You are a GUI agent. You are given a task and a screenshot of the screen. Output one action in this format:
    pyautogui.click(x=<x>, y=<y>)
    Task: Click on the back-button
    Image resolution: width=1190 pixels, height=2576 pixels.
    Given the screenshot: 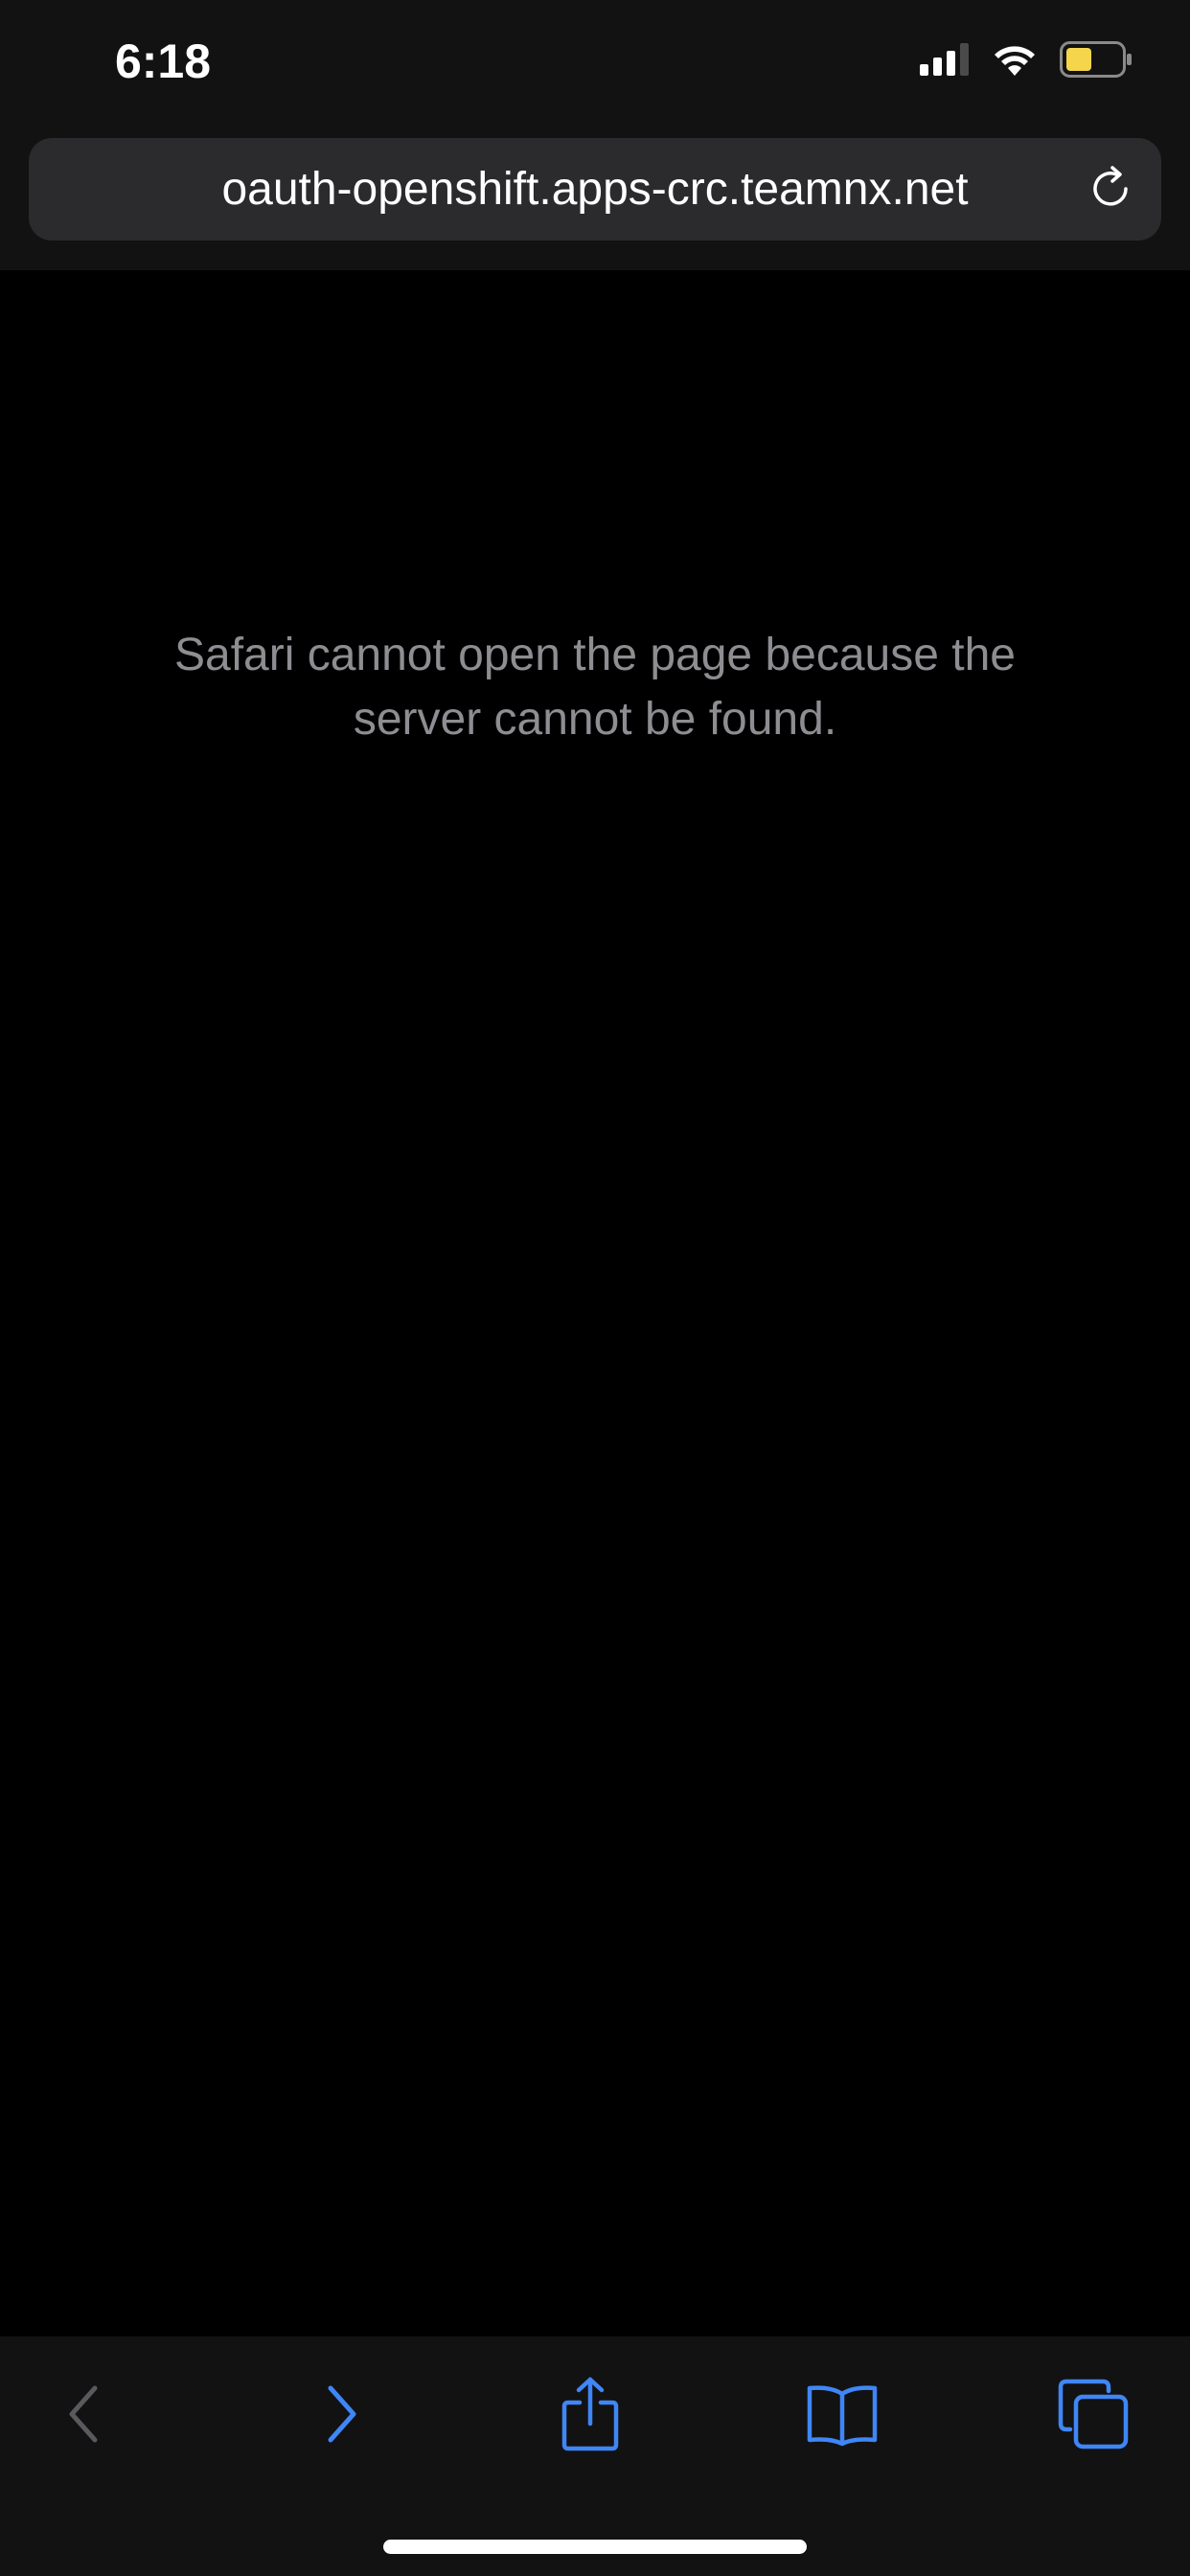 What is the action you would take?
    pyautogui.click(x=85, y=2416)
    